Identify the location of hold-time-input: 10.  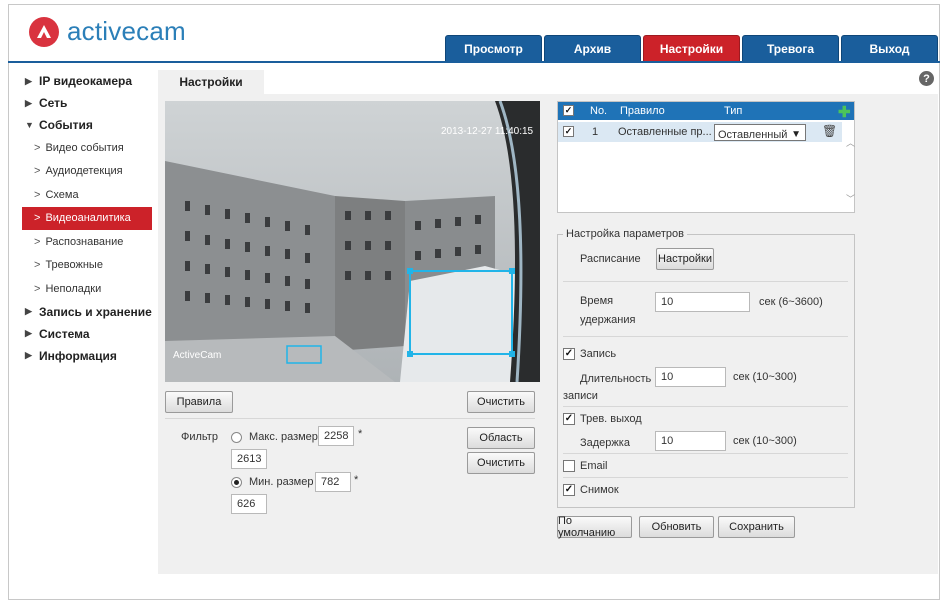
(702, 302).